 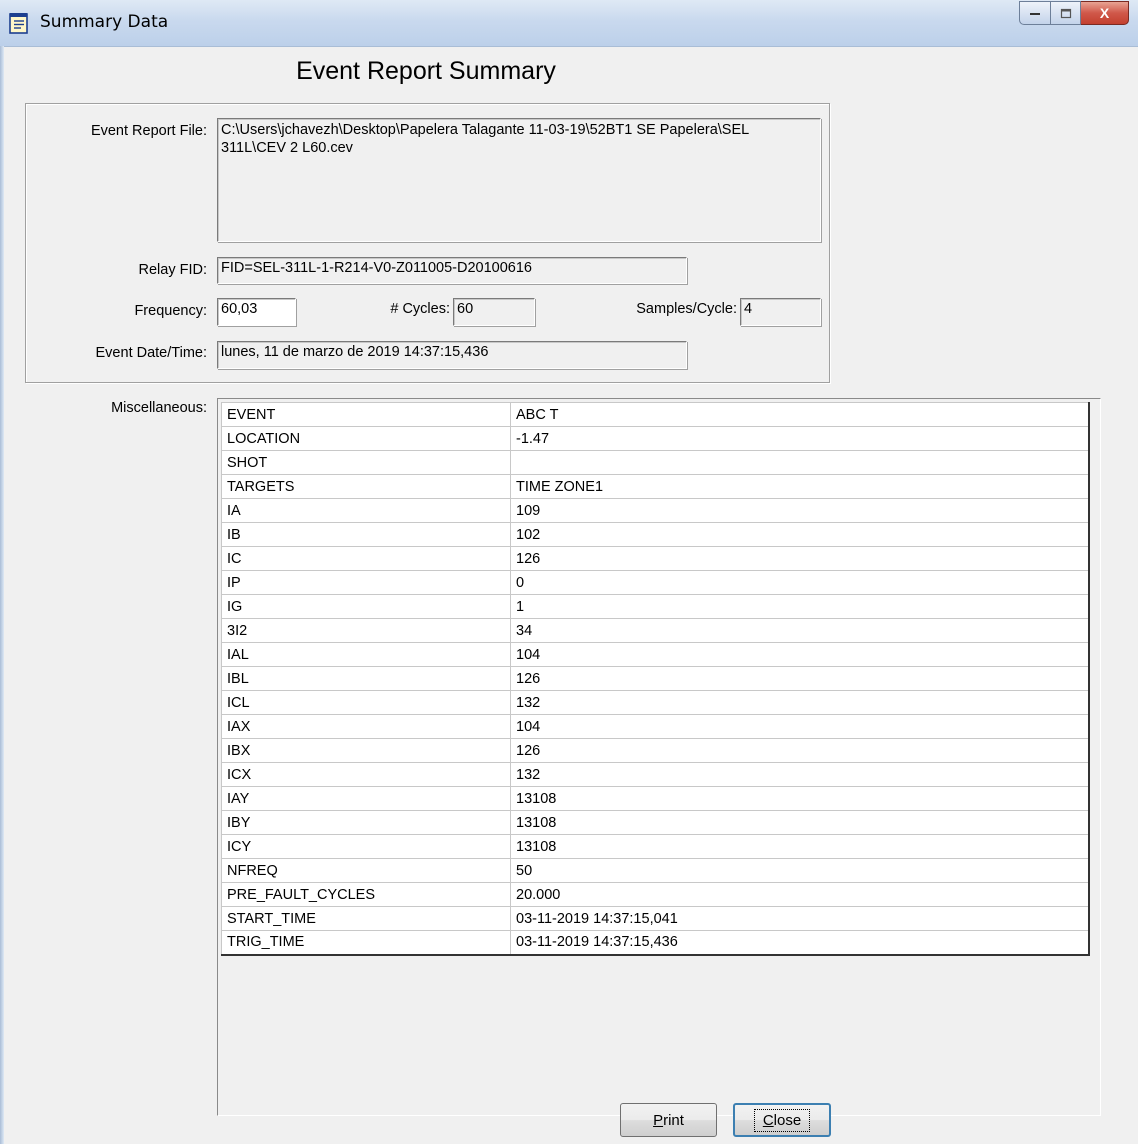 What do you see at coordinates (366, 414) in the screenshot?
I see `misc-key-cell: EVENT` at bounding box center [366, 414].